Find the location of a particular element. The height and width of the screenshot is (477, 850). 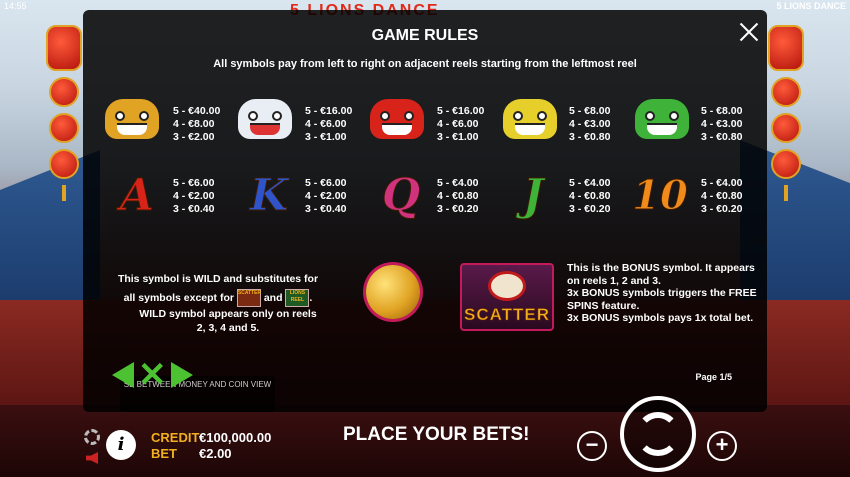

lions-reel-mini-icon: LIONS REEL is located at coordinates (297, 298).